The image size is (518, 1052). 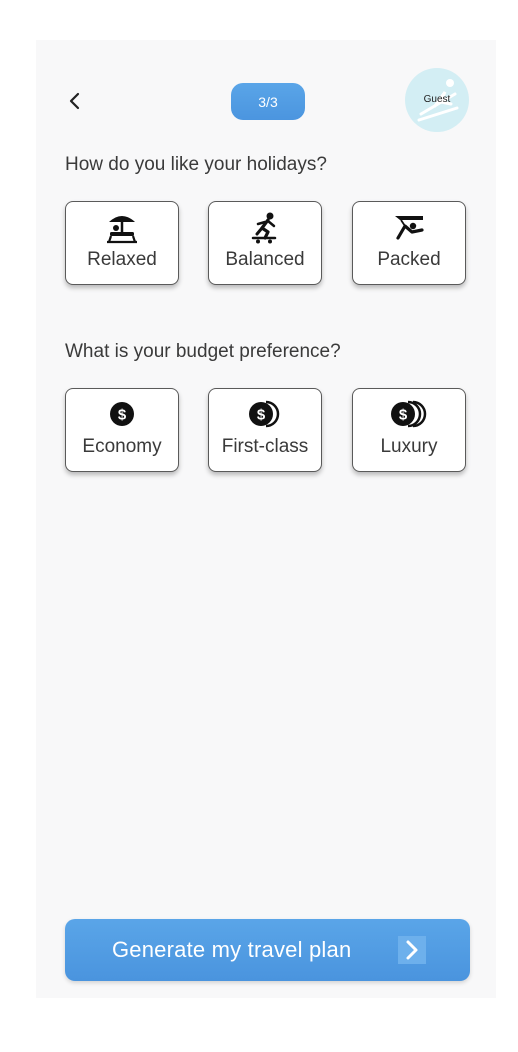 I want to click on dollar-coins-icon: $, so click(x=264, y=414).